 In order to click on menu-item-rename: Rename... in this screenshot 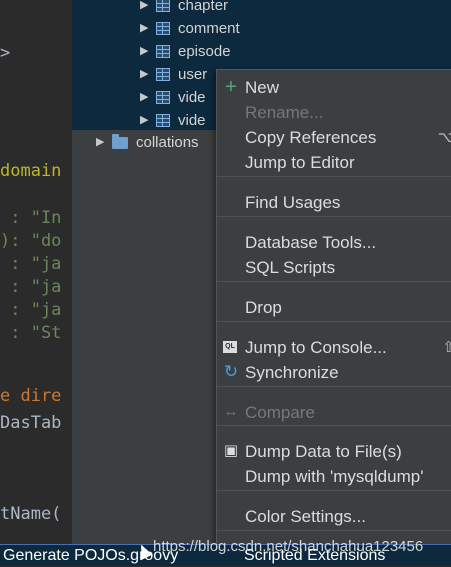, I will do `click(284, 112)`.